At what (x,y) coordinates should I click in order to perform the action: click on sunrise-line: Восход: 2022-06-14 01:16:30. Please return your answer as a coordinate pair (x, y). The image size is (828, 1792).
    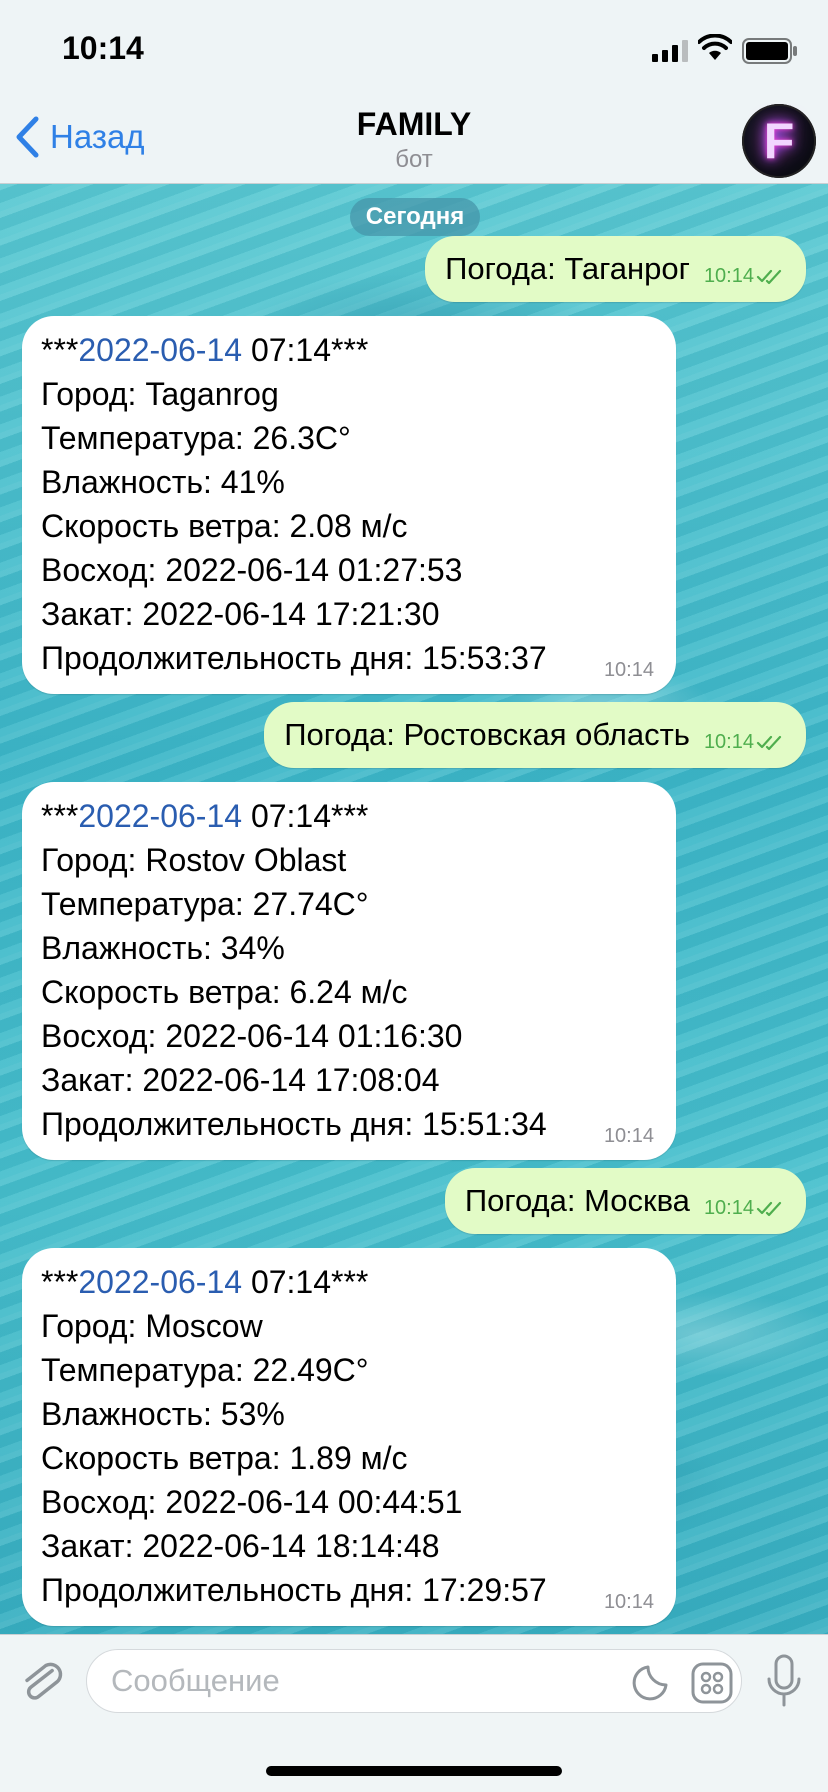
    Looking at the image, I should click on (252, 1036).